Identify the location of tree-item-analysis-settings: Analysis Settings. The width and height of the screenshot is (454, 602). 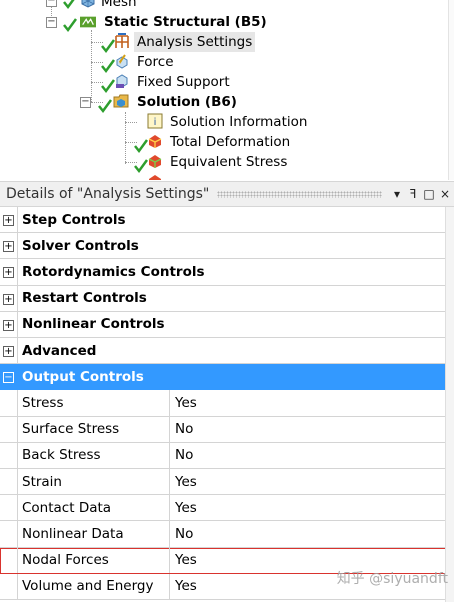
(195, 42).